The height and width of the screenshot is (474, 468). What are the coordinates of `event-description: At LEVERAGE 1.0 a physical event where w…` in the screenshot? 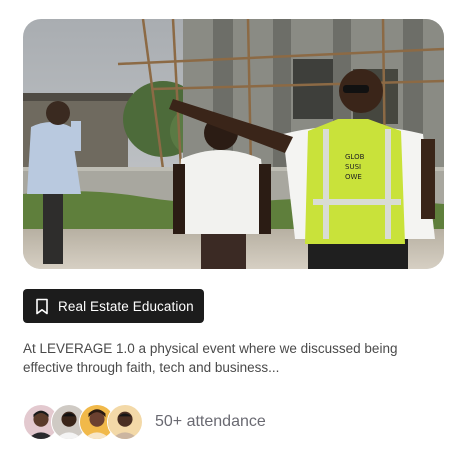 It's located at (210, 358).